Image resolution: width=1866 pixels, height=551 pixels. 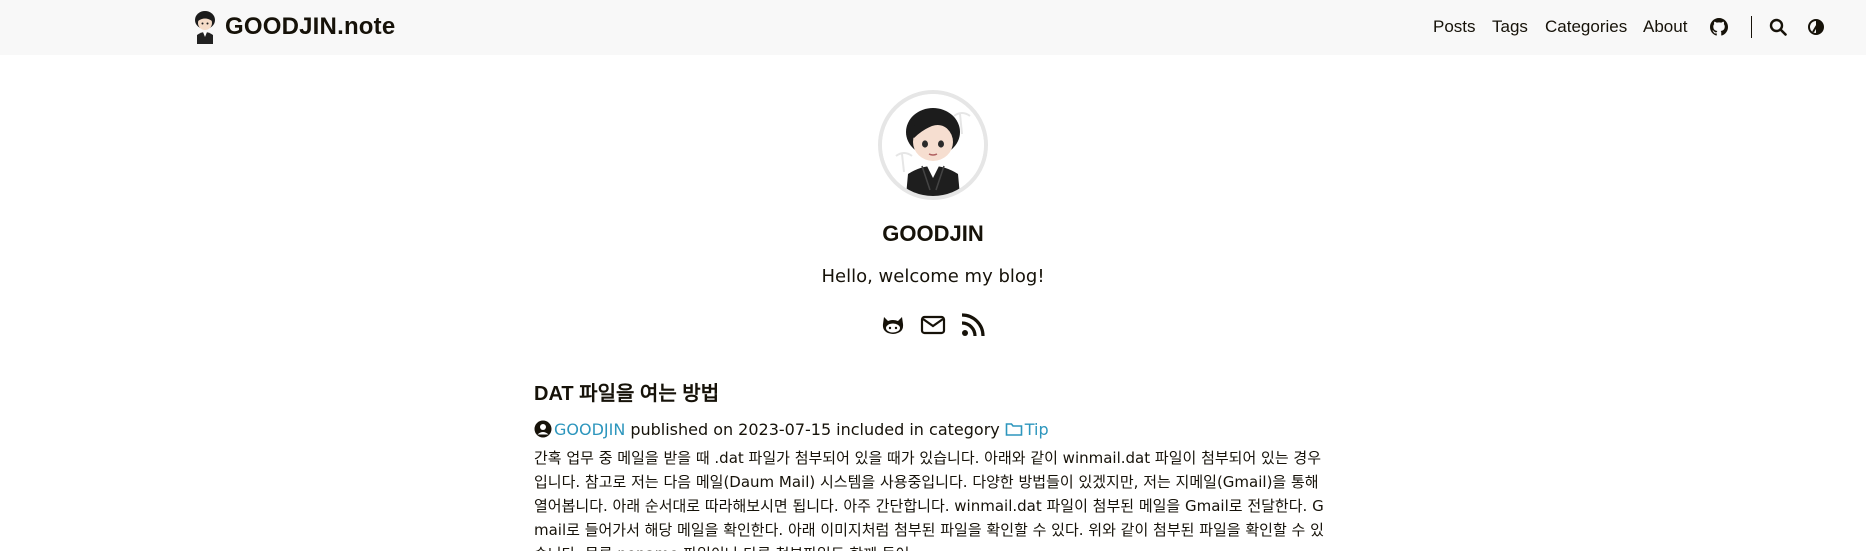 I want to click on social-links, so click(x=933, y=327).